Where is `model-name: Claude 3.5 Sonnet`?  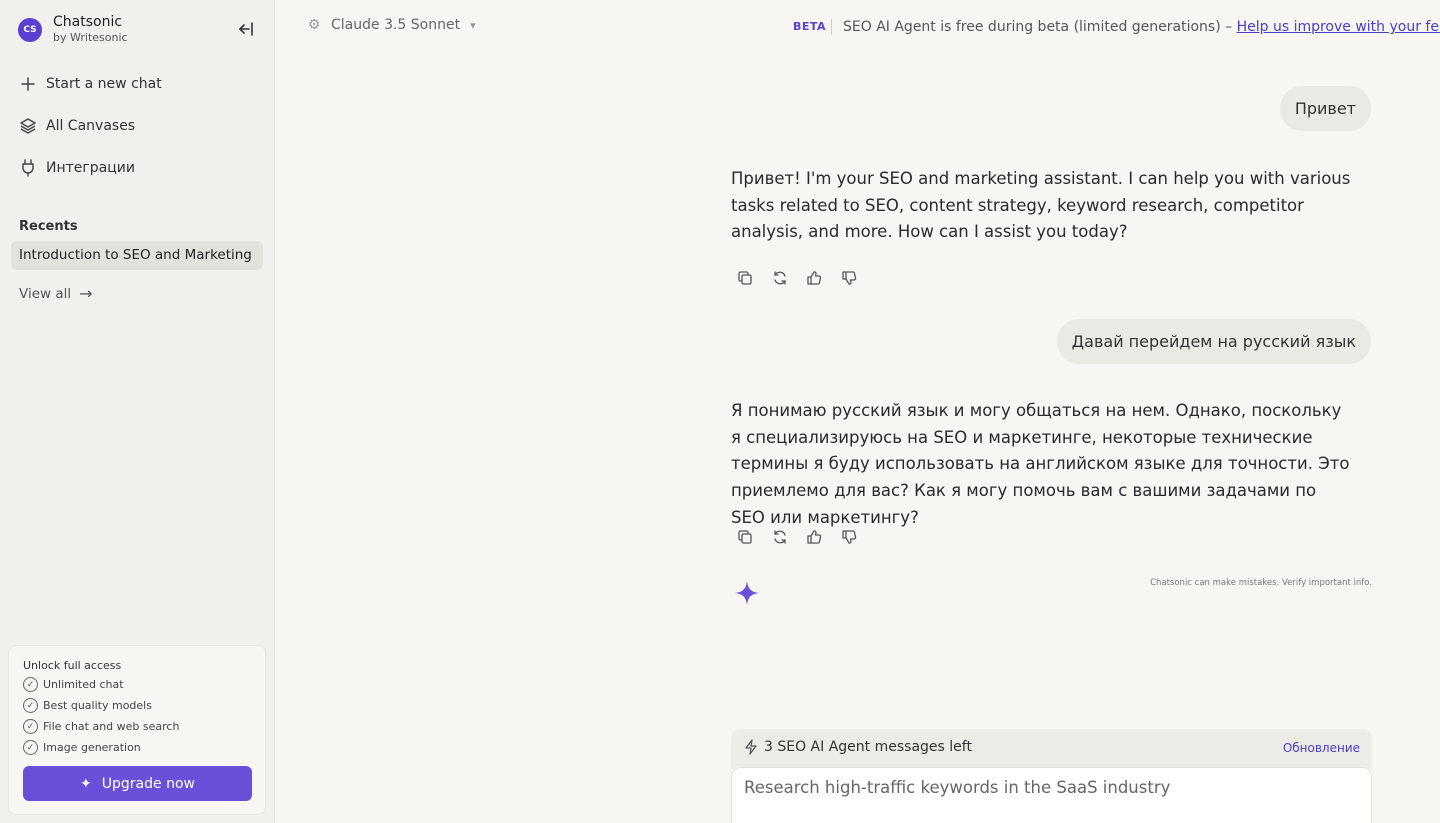 model-name: Claude 3.5 Sonnet is located at coordinates (396, 25).